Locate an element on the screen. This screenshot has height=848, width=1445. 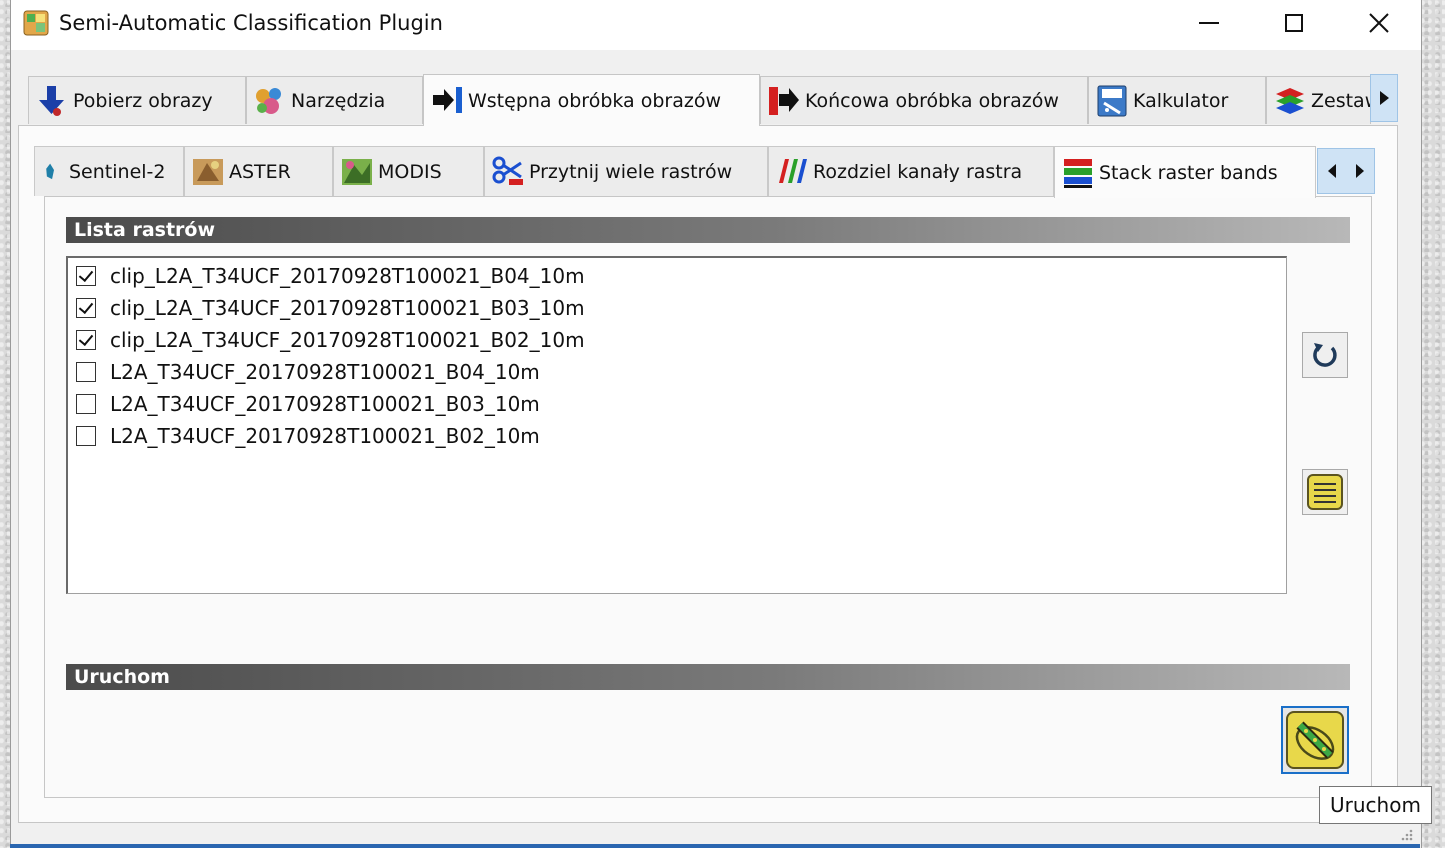
tab-scroll-right-button is located at coordinates (1384, 98).